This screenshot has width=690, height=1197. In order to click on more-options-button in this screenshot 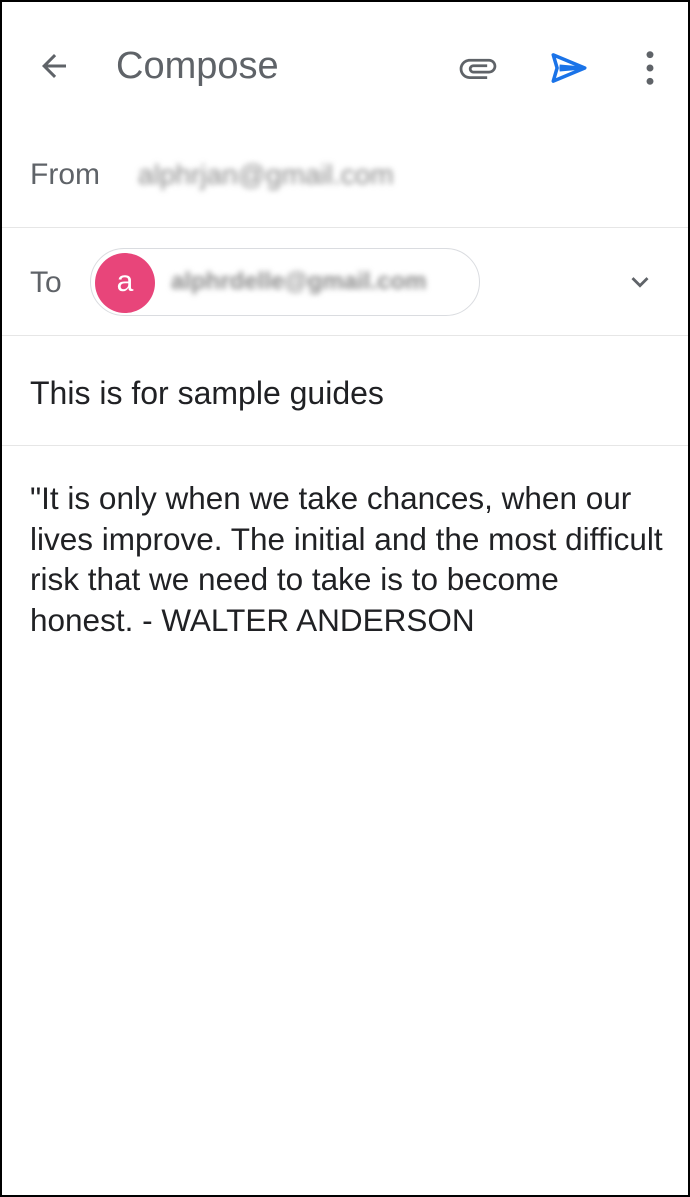, I will do `click(650, 68)`.